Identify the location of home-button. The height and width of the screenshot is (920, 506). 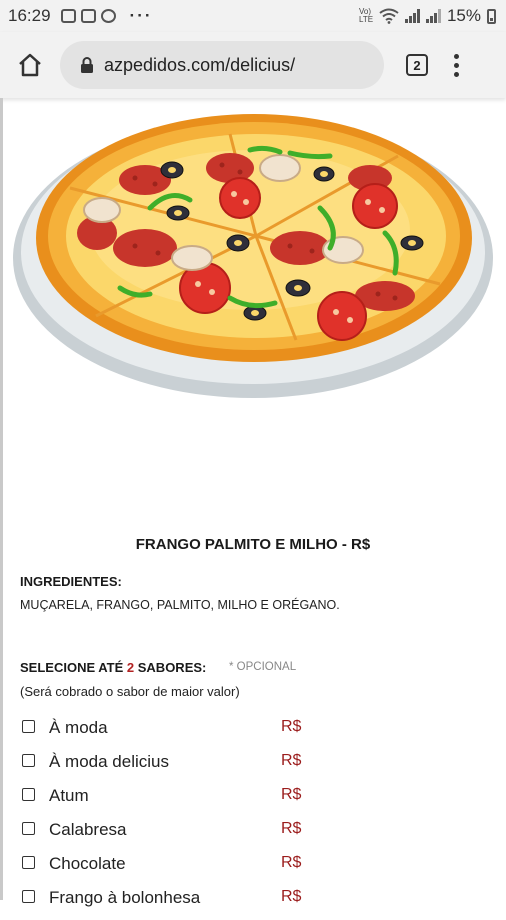
(30, 65).